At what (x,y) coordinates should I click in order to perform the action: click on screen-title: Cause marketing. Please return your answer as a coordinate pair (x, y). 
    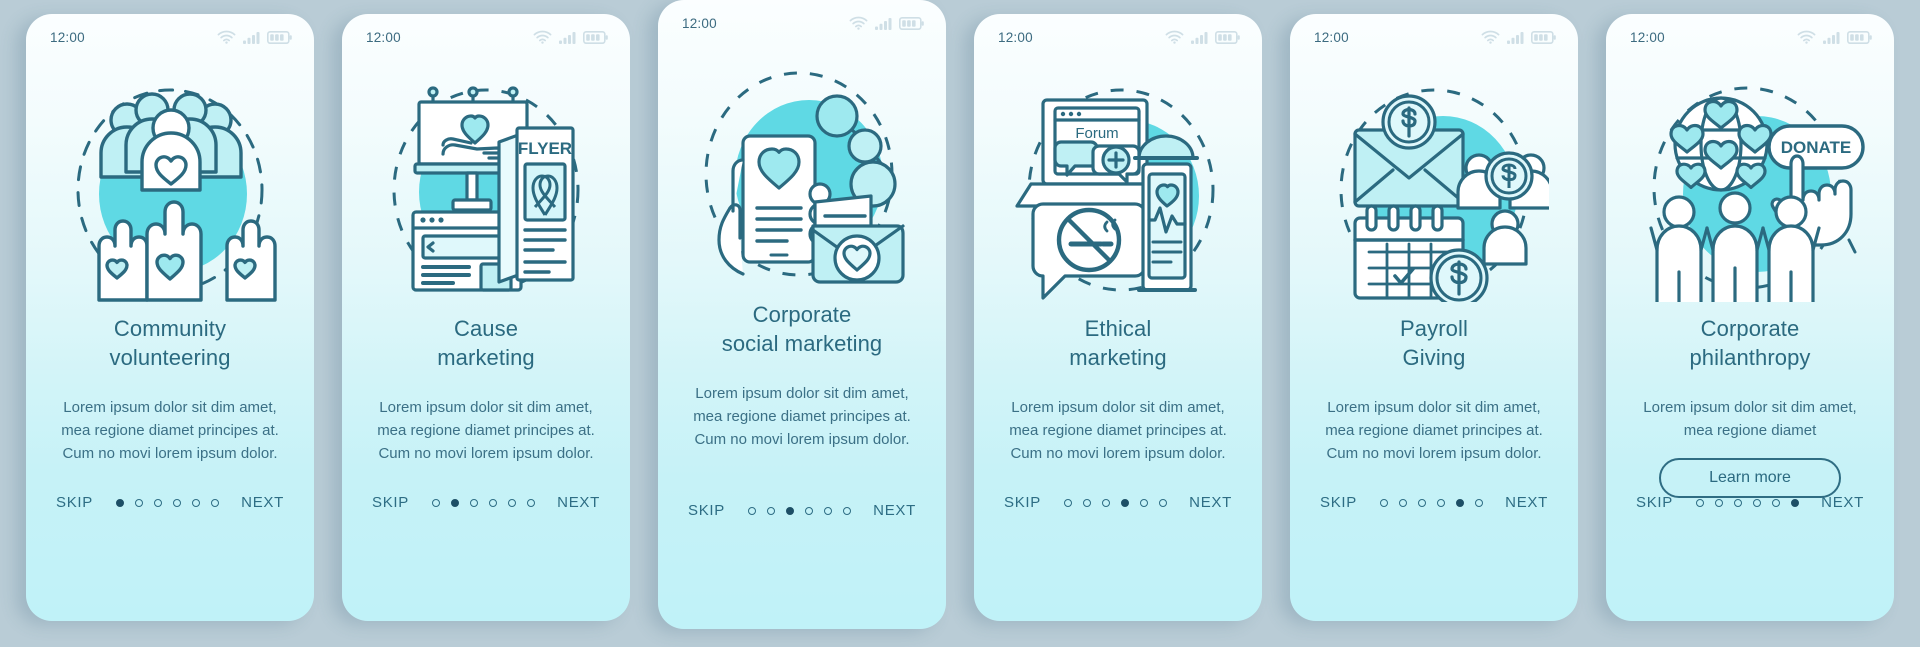
    Looking at the image, I should click on (486, 343).